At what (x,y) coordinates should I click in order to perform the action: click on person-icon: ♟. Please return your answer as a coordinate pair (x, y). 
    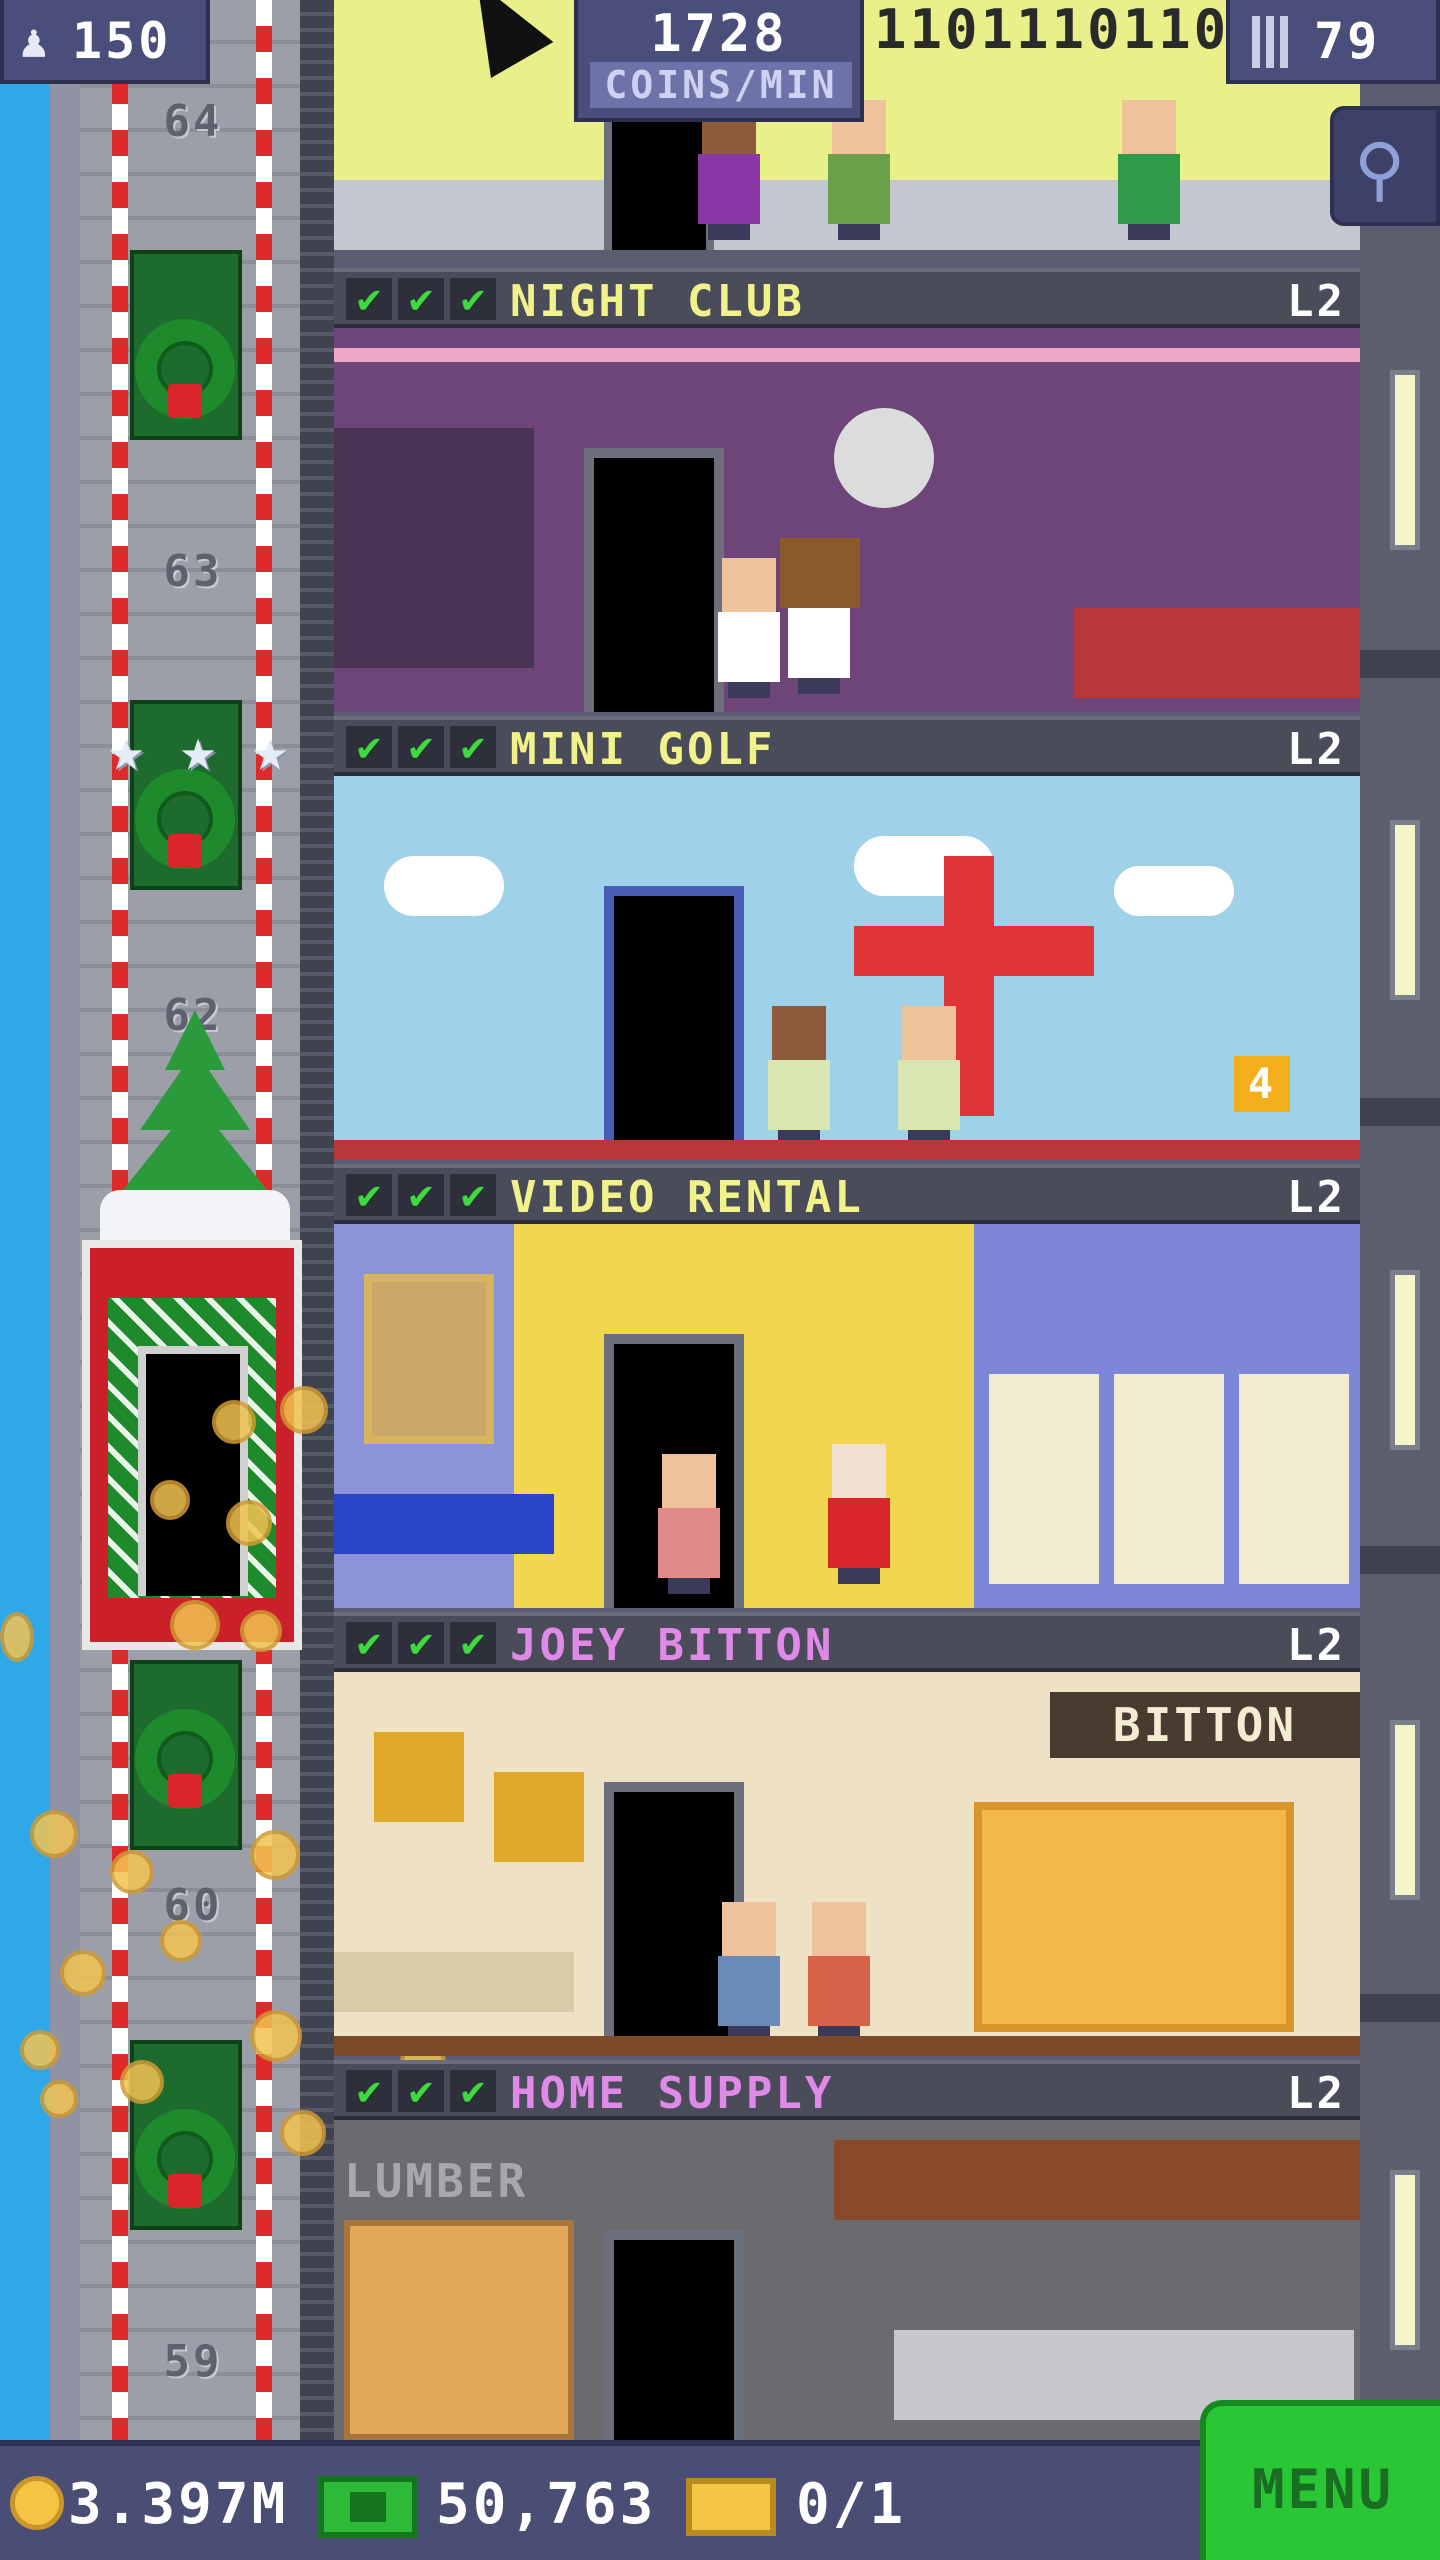
    Looking at the image, I should click on (34, 41).